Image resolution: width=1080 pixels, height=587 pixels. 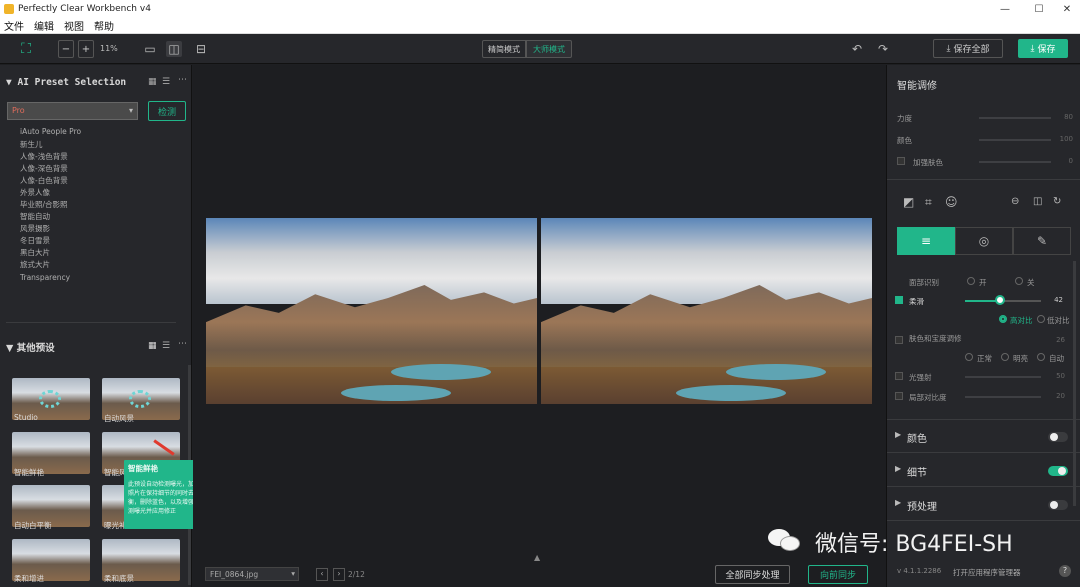 What do you see at coordinates (857, 49) in the screenshot?
I see `undo-icon: ↶` at bounding box center [857, 49].